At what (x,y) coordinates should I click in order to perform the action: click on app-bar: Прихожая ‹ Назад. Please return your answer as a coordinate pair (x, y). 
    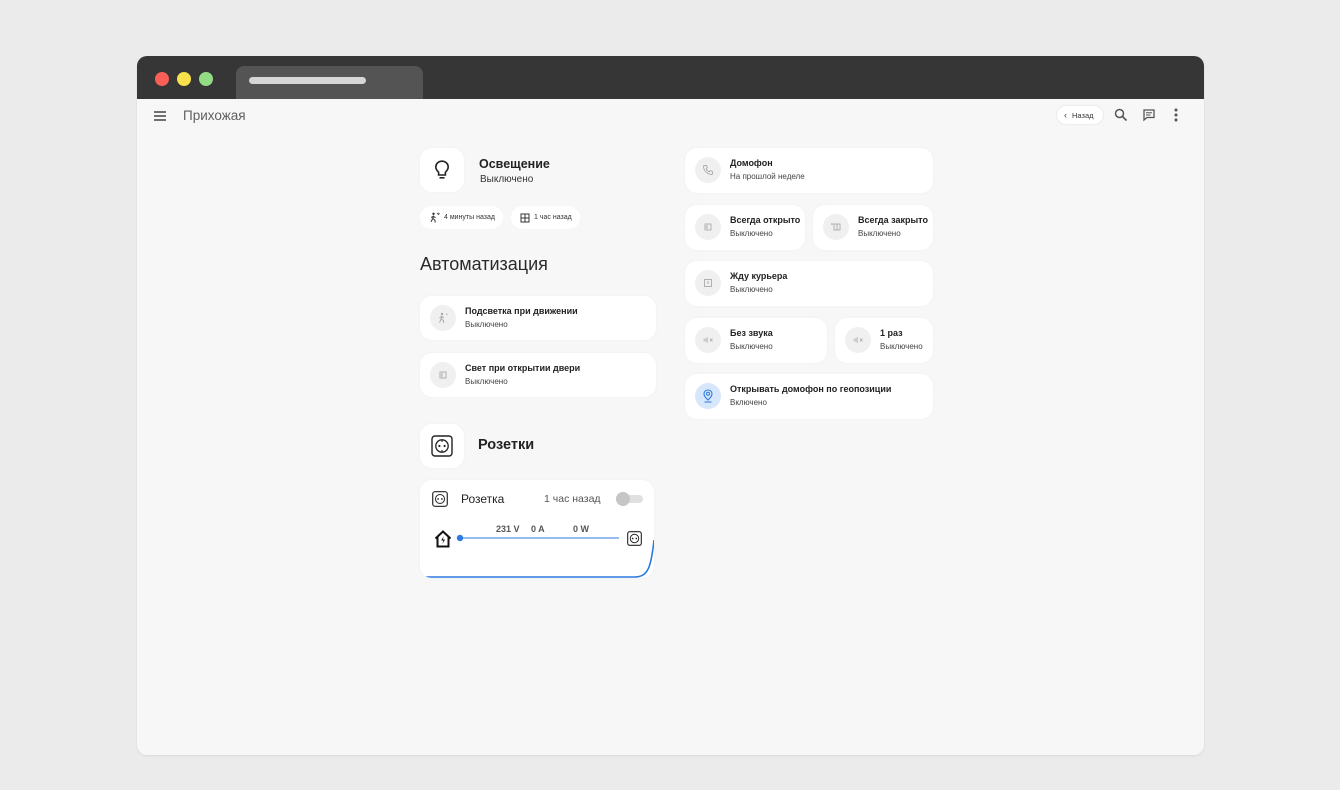
    Looking at the image, I should click on (670, 116).